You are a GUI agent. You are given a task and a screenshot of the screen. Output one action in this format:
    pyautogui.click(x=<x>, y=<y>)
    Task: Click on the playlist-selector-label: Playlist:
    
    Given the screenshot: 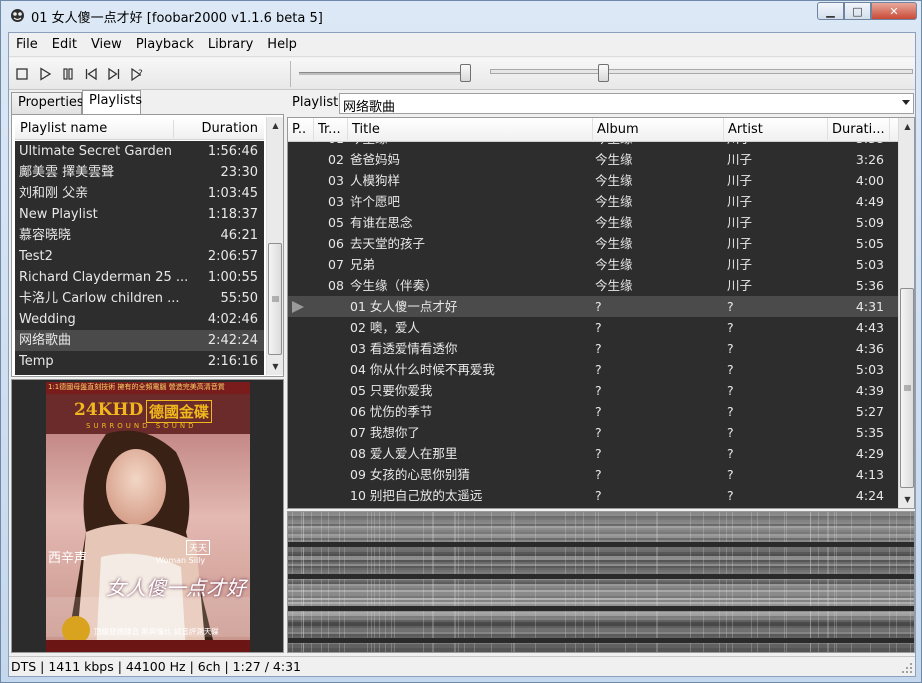 What is the action you would take?
    pyautogui.click(x=317, y=102)
    